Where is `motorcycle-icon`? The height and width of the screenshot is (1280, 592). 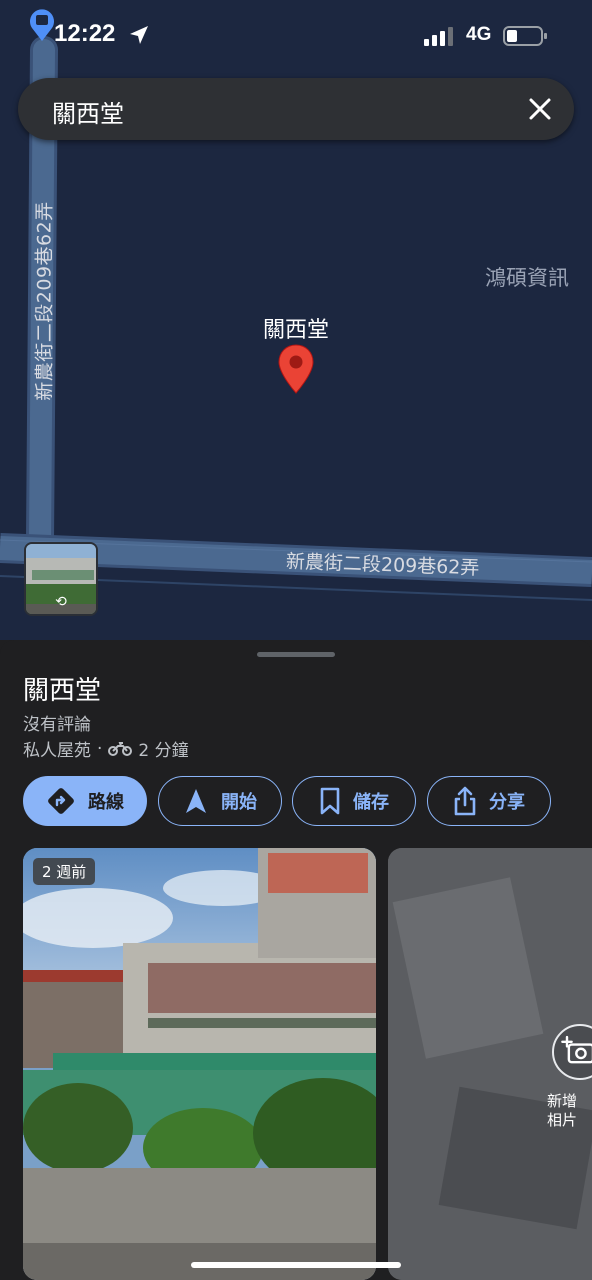
motorcycle-icon is located at coordinates (120, 748).